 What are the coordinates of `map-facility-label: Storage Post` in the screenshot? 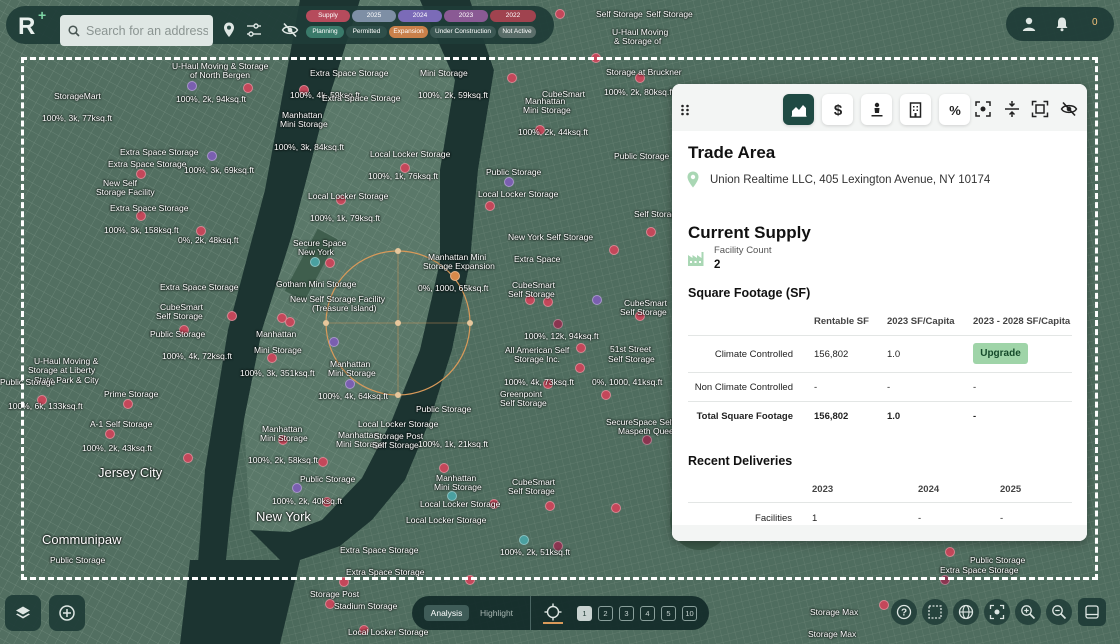 It's located at (335, 594).